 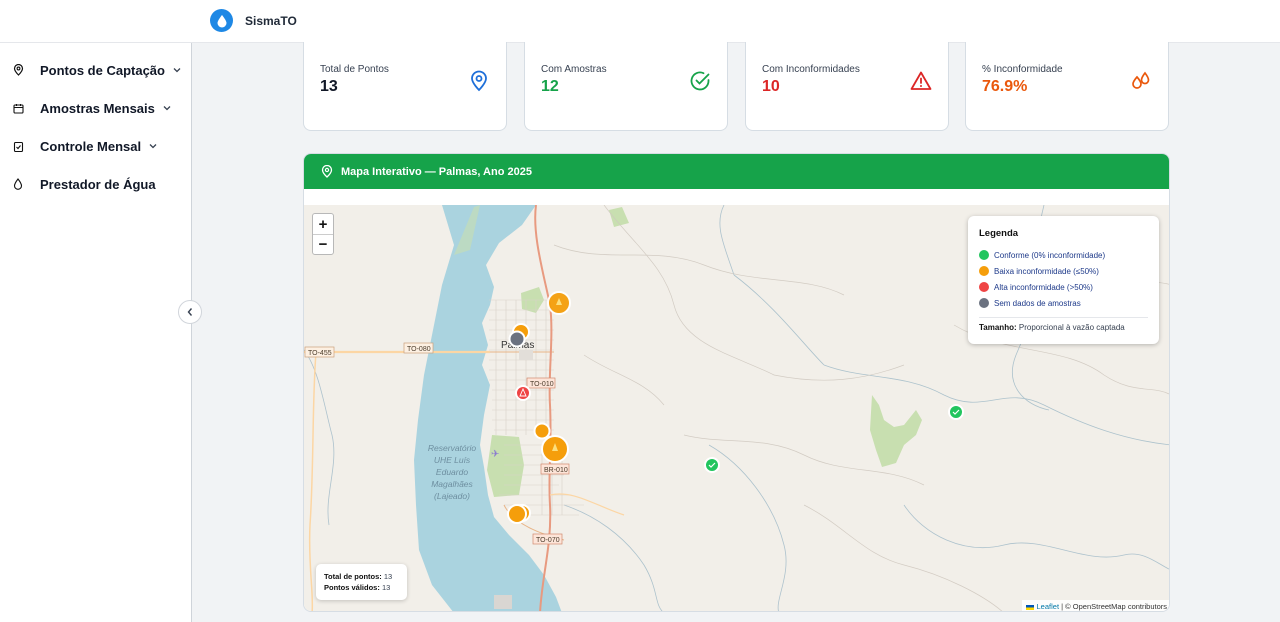 What do you see at coordinates (320, 353) in the screenshot?
I see `road-label: TO-455` at bounding box center [320, 353].